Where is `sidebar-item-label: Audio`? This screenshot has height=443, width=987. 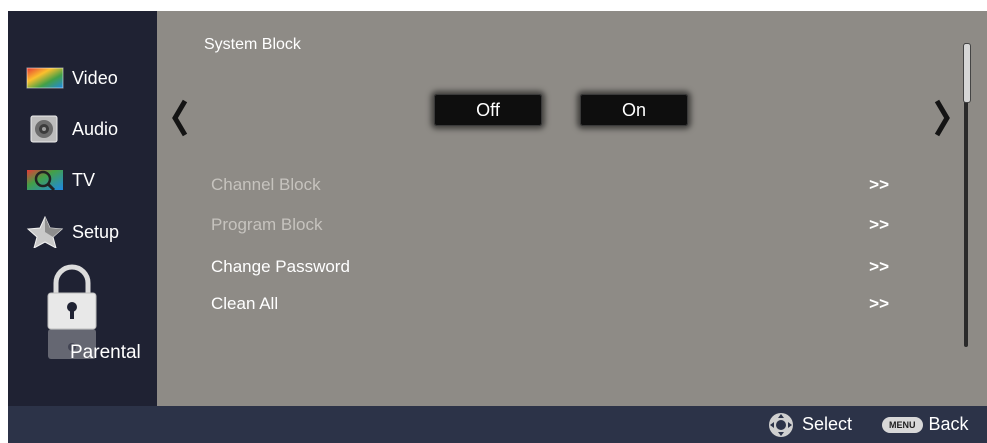
sidebar-item-label: Audio is located at coordinates (95, 128).